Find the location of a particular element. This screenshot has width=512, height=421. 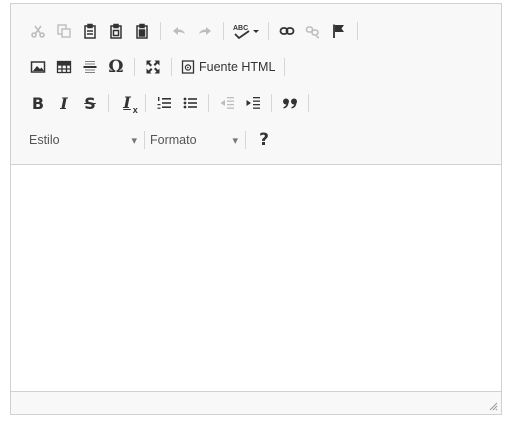

link-button is located at coordinates (287, 31).